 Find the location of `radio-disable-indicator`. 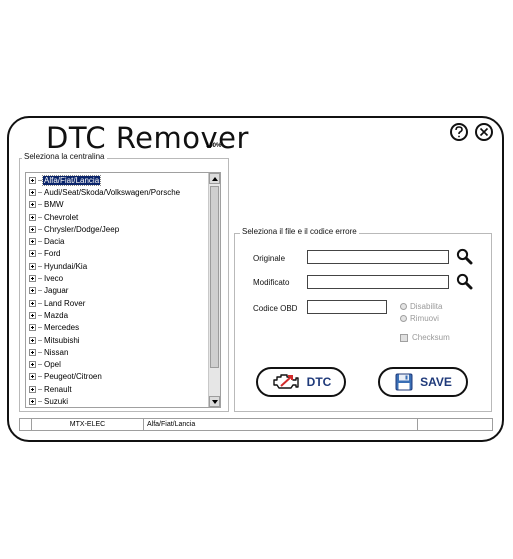

radio-disable-indicator is located at coordinates (403, 306).